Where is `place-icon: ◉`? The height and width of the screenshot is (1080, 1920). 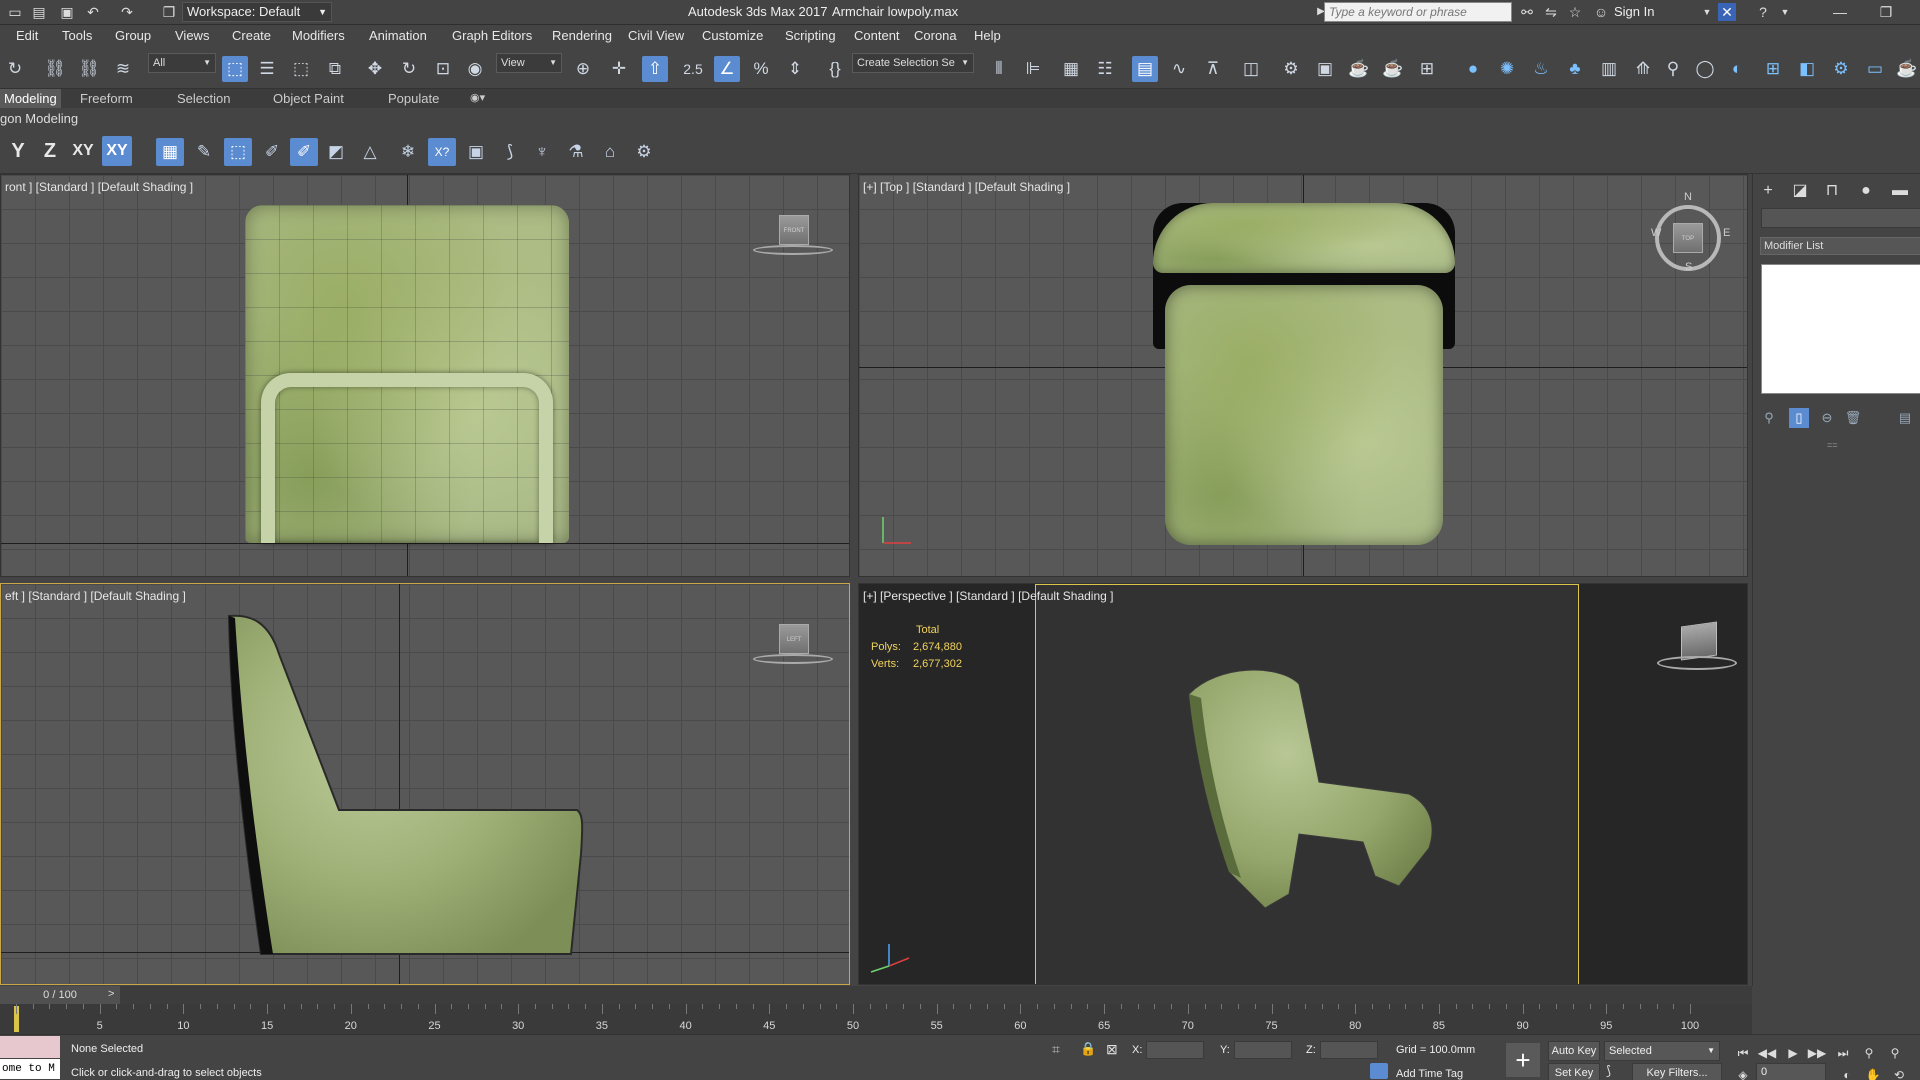
place-icon: ◉ is located at coordinates (475, 69).